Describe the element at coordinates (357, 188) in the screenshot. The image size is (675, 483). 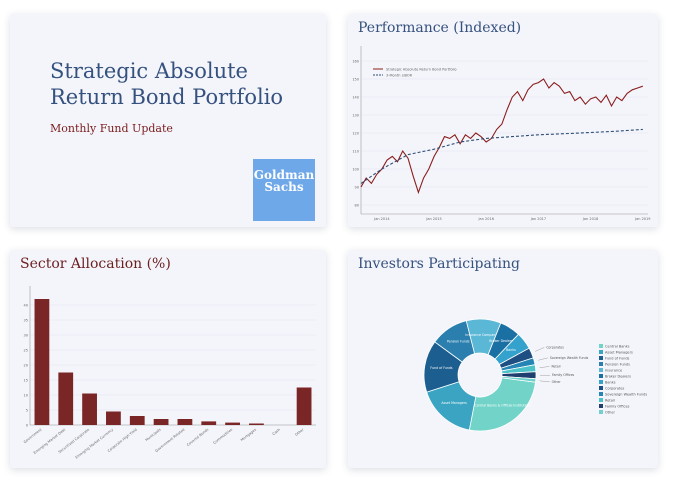
I see `y-tick-label: 90` at that location.